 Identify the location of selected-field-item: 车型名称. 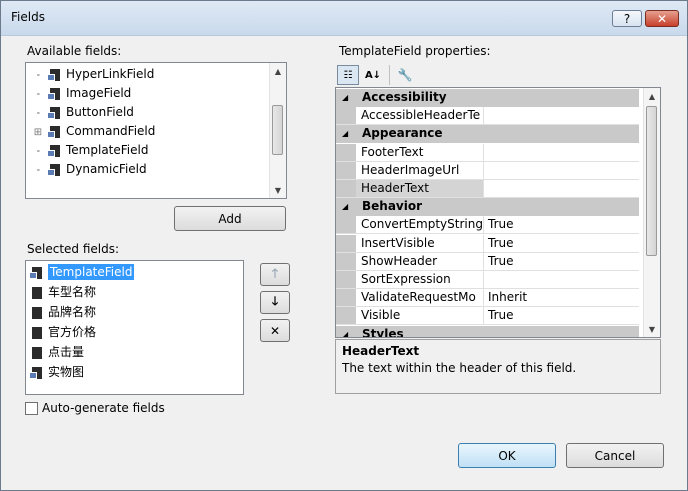
(64, 292).